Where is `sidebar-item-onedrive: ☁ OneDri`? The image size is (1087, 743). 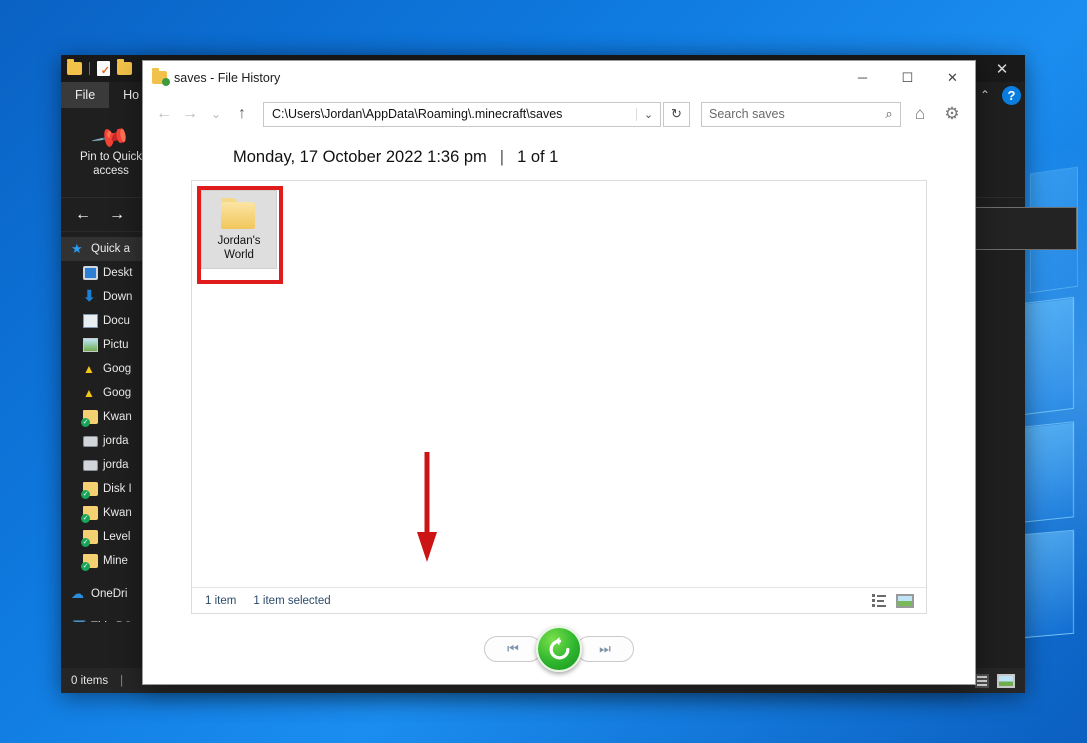 sidebar-item-onedrive: ☁ OneDri is located at coordinates (107, 594).